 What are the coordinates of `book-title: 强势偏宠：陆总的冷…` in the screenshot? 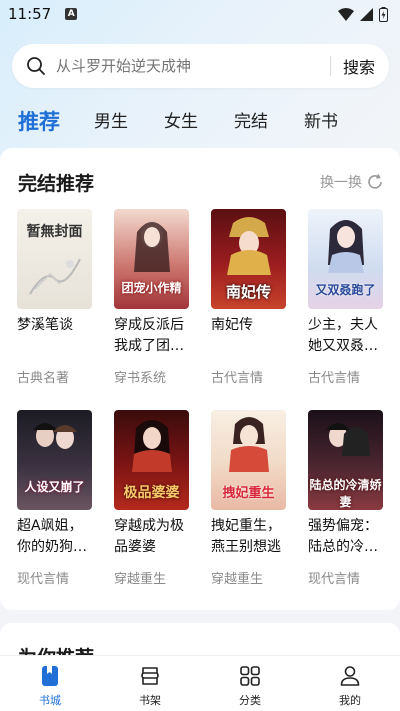 It's located at (343, 536).